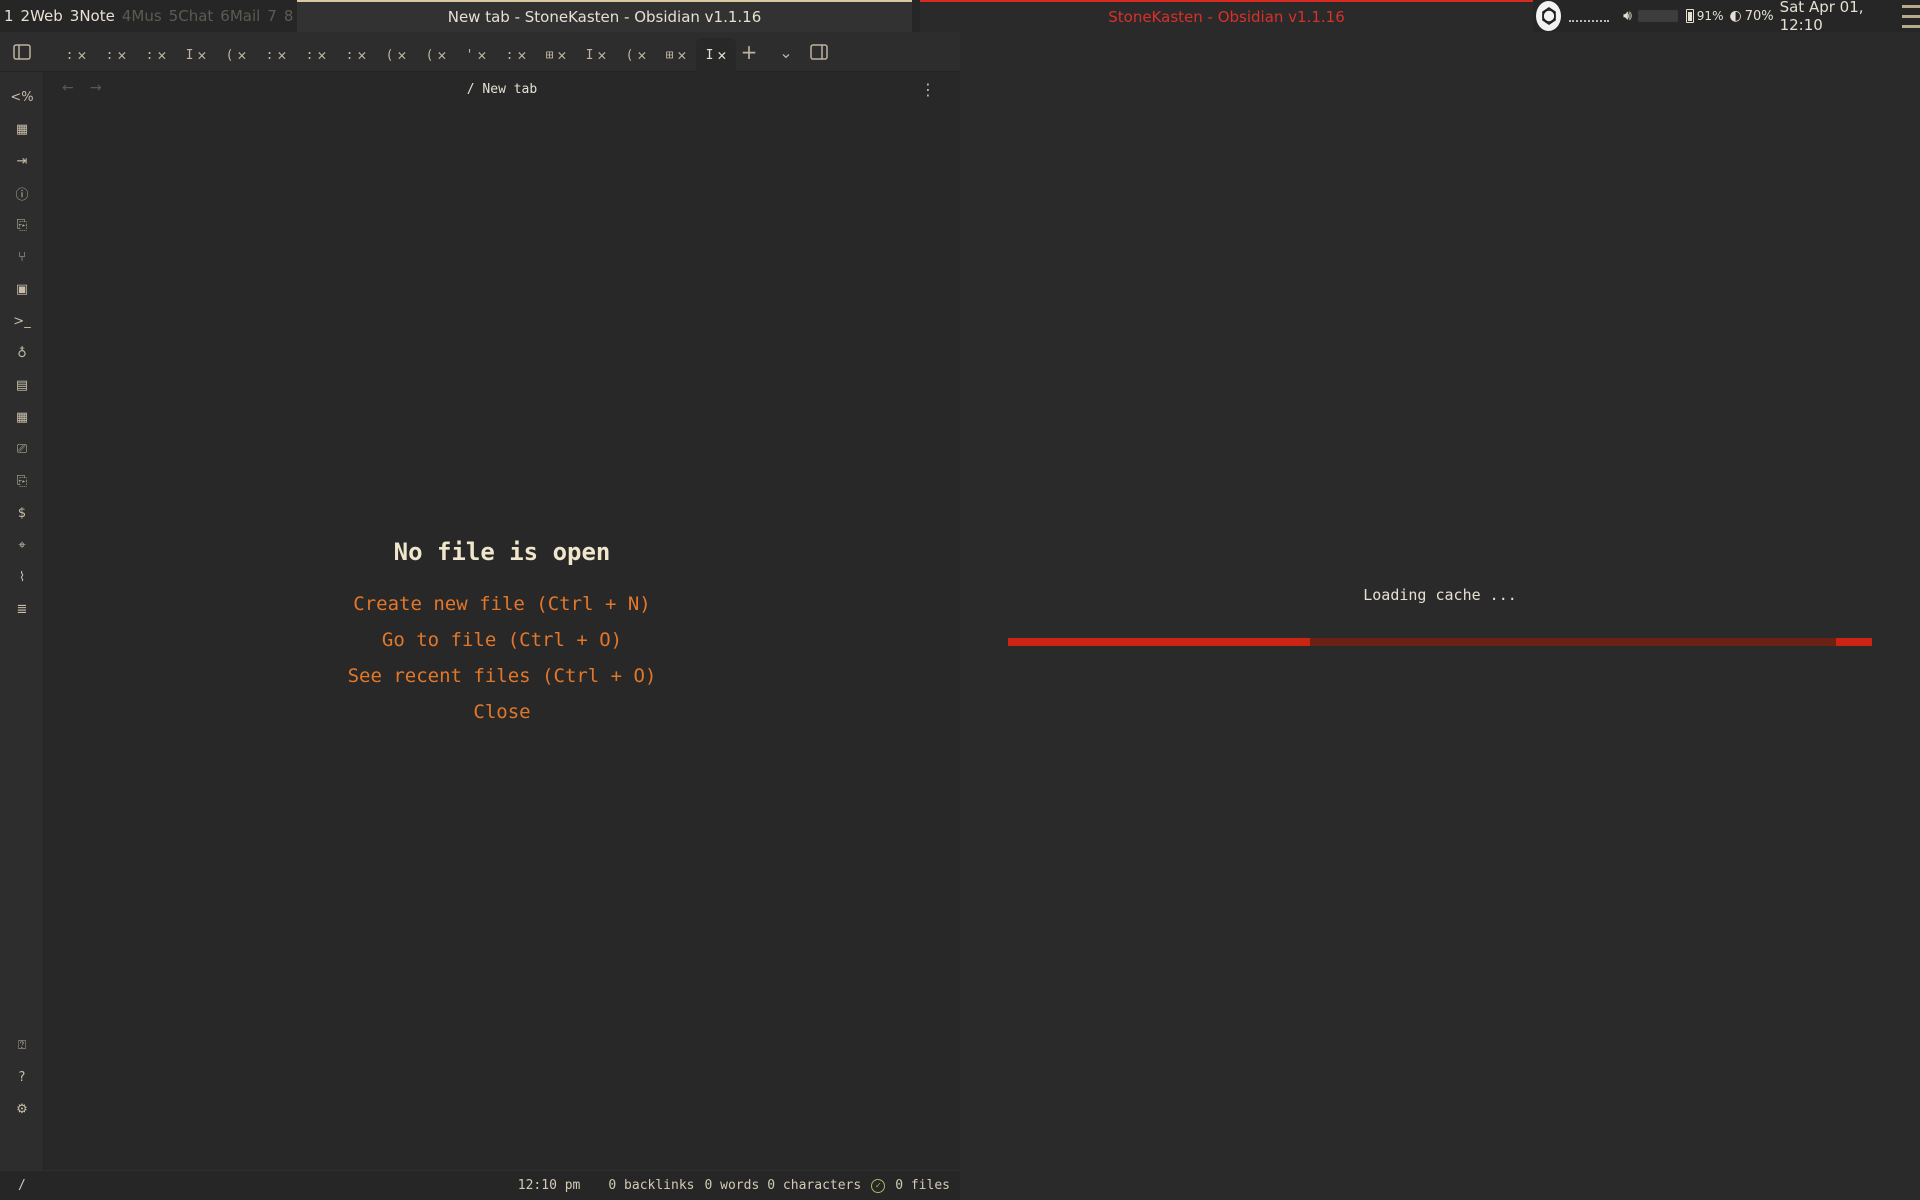 Image resolution: width=1920 pixels, height=1200 pixels. What do you see at coordinates (191, 16) in the screenshot?
I see `workspace-5: 5Chat` at bounding box center [191, 16].